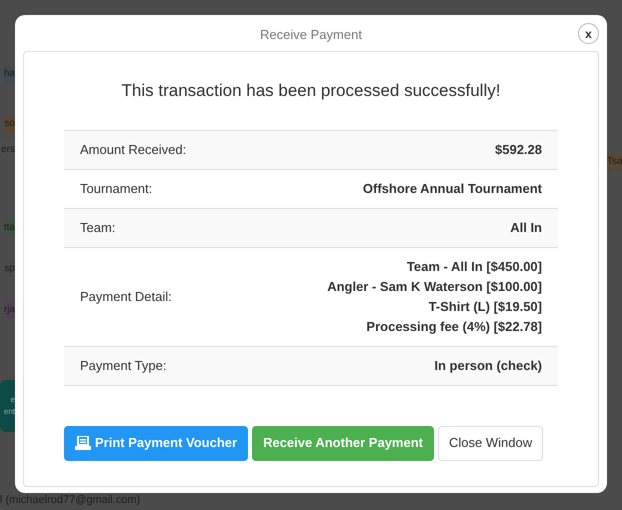 Image resolution: width=622 pixels, height=510 pixels. I want to click on dialog-button: Close Window, so click(491, 443).